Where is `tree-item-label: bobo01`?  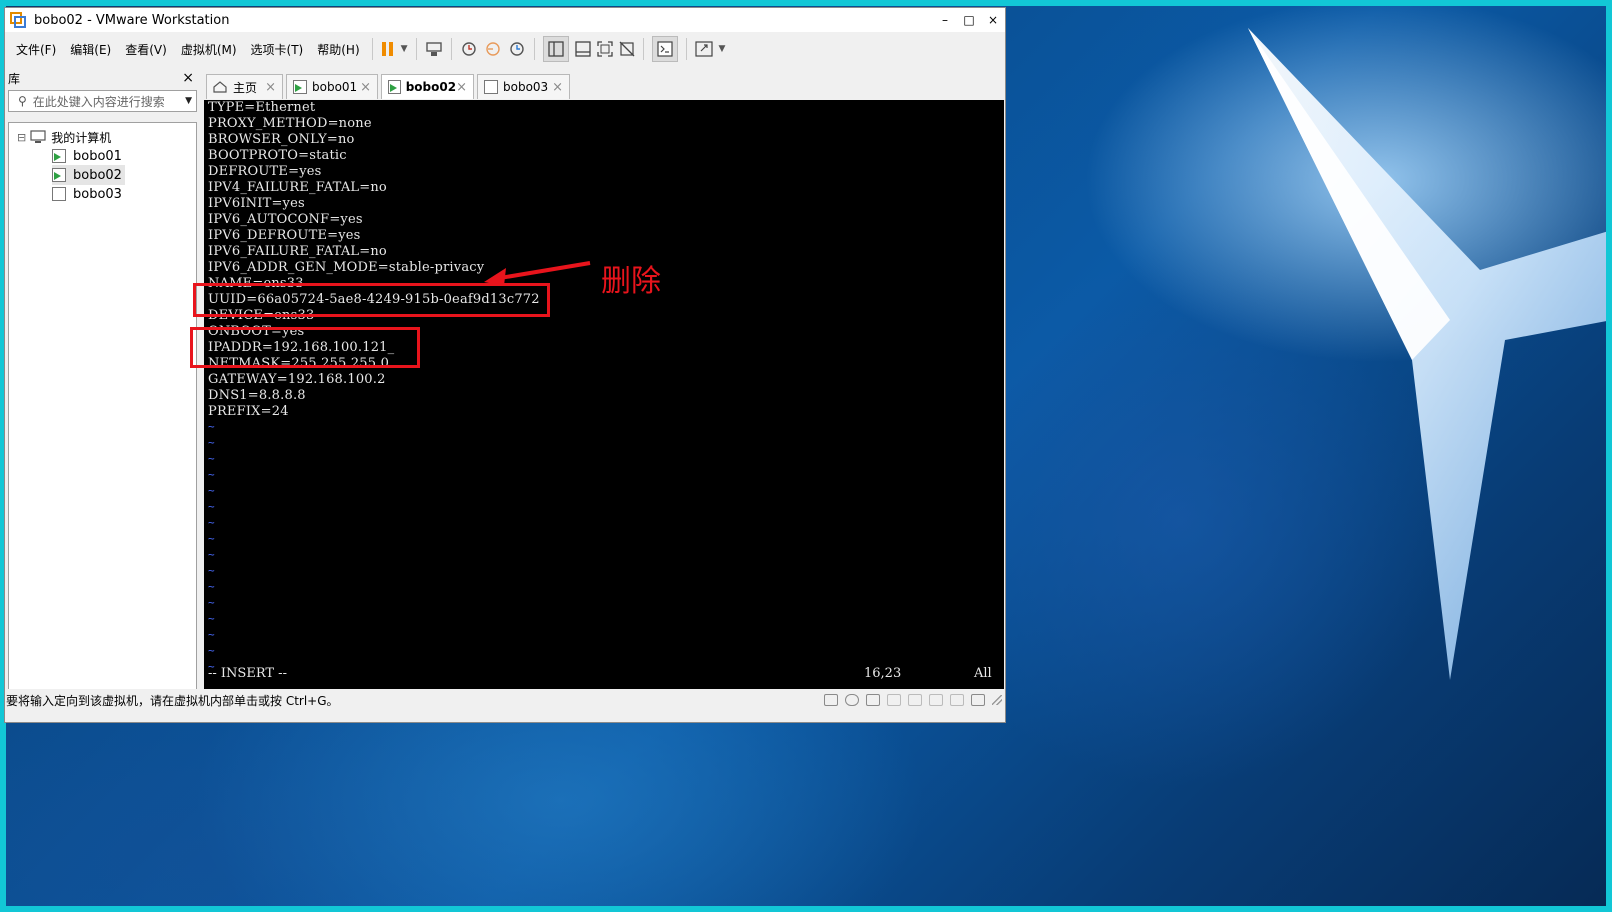
tree-item-label: bobo01 is located at coordinates (97, 156).